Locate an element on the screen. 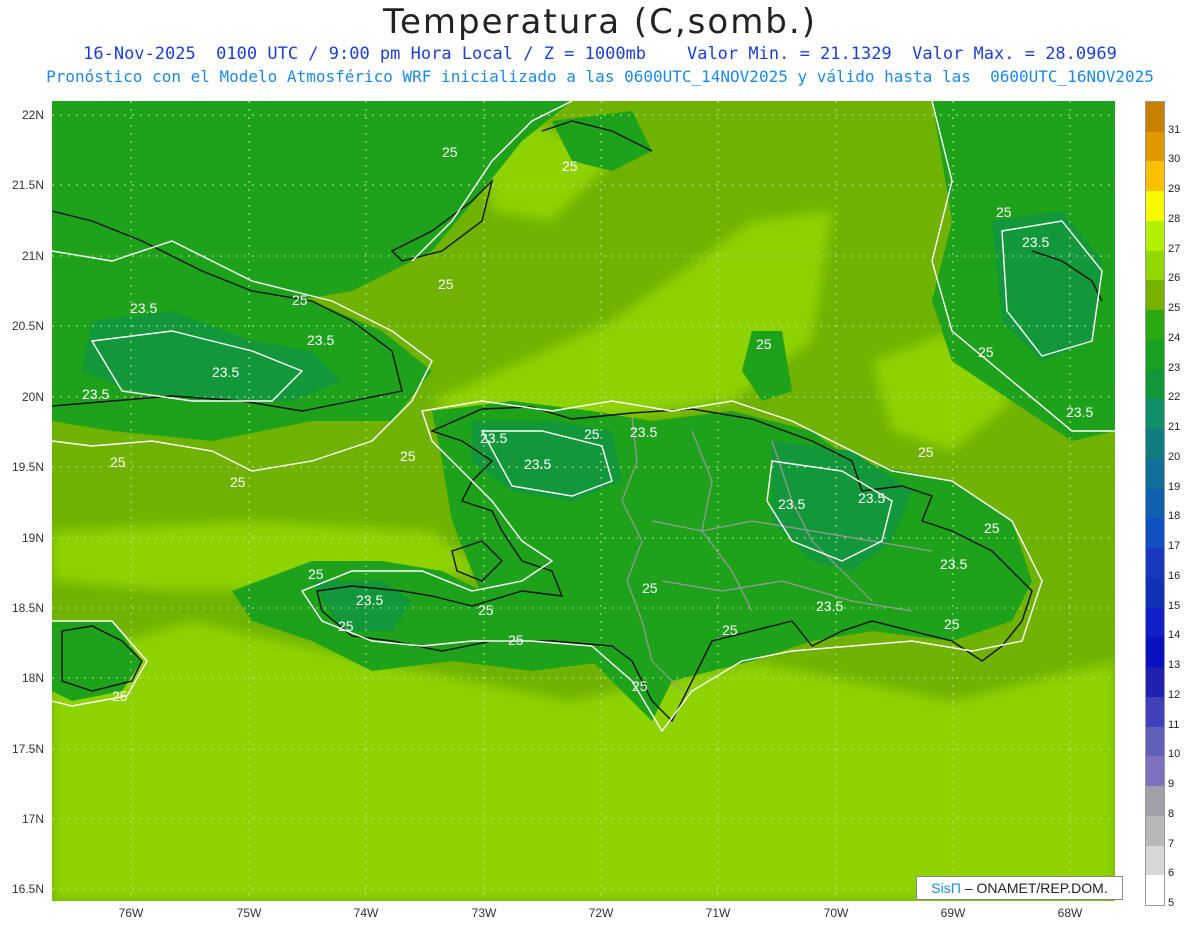 The width and height of the screenshot is (1200, 927). lat-label: 19.5N is located at coordinates (27, 467).